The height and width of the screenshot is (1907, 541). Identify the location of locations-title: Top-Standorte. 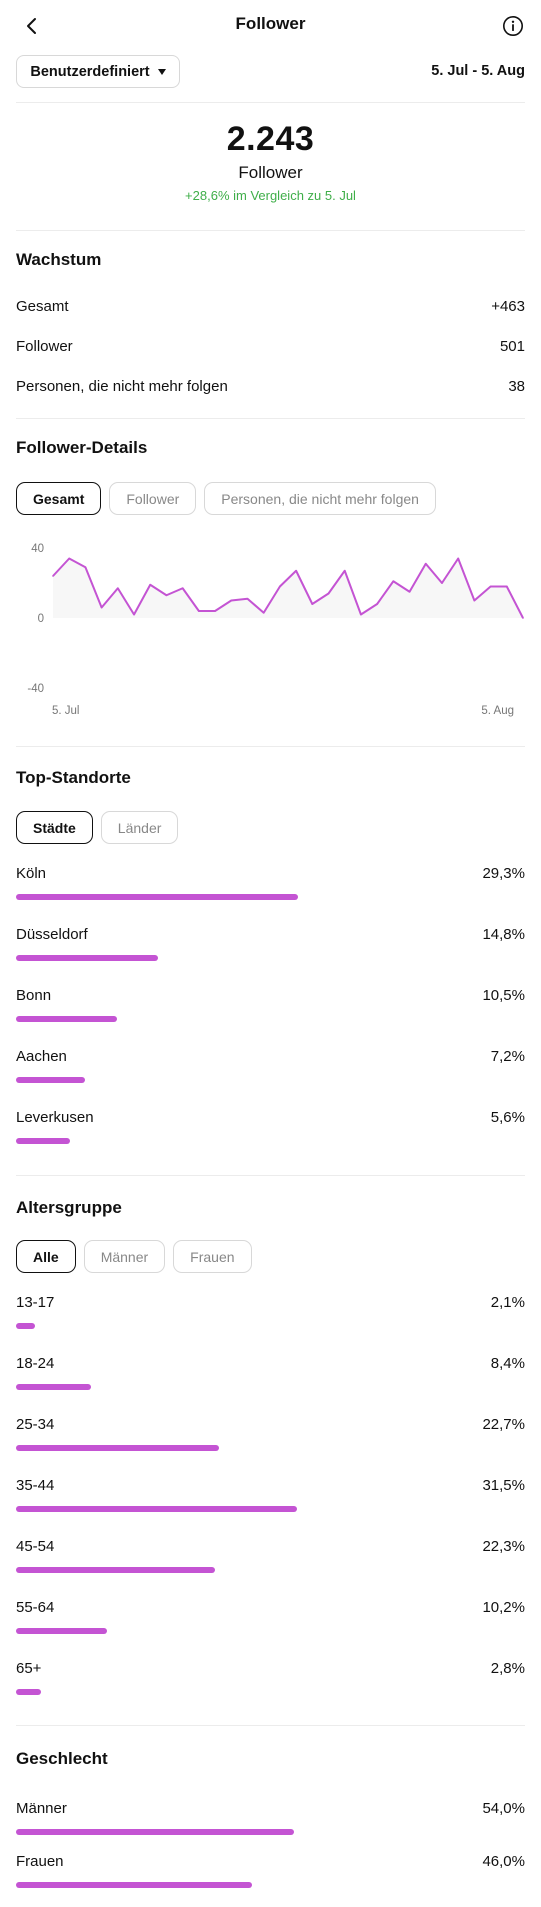
(73, 777).